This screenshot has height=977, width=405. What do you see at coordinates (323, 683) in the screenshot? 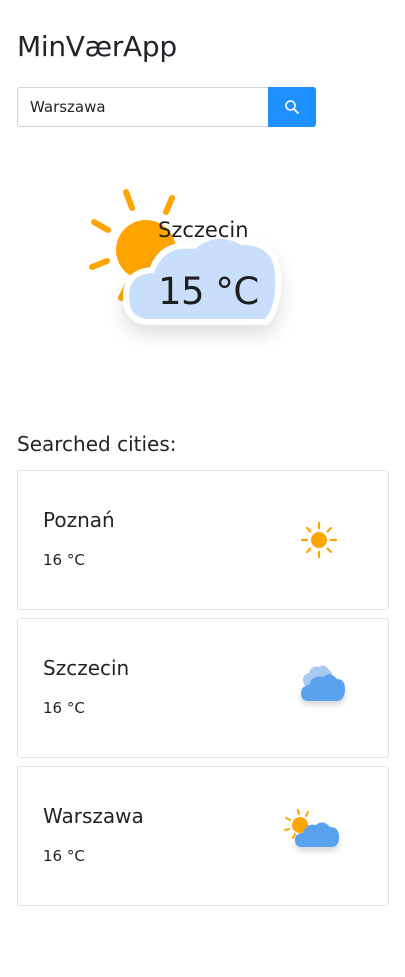
I see `cloudy-icon` at bounding box center [323, 683].